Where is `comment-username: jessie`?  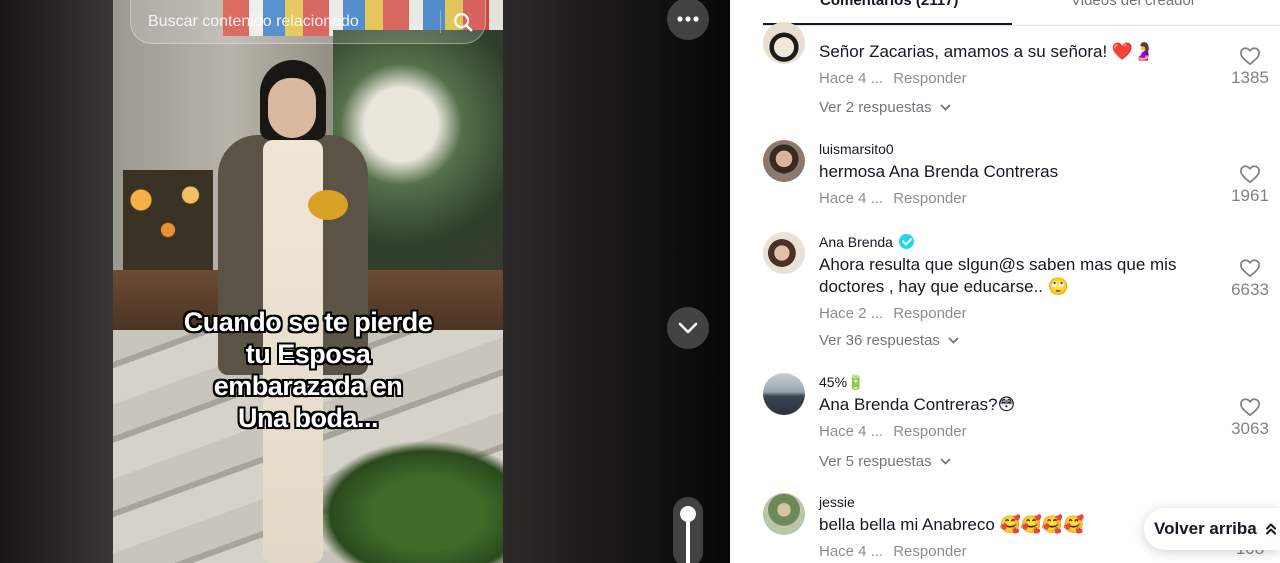 comment-username: jessie is located at coordinates (837, 502).